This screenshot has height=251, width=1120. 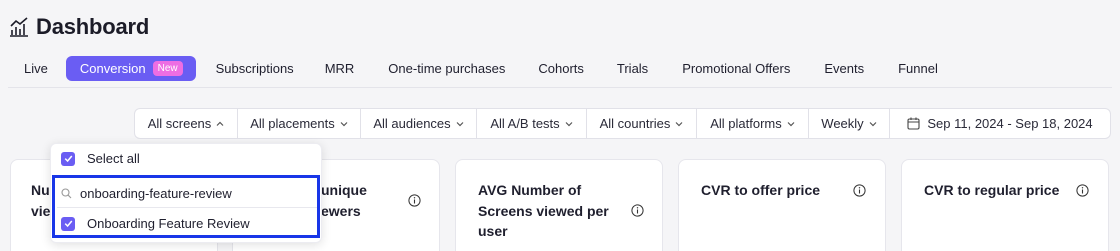 What do you see at coordinates (40, 190) in the screenshot?
I see `card-title-line: Nu` at bounding box center [40, 190].